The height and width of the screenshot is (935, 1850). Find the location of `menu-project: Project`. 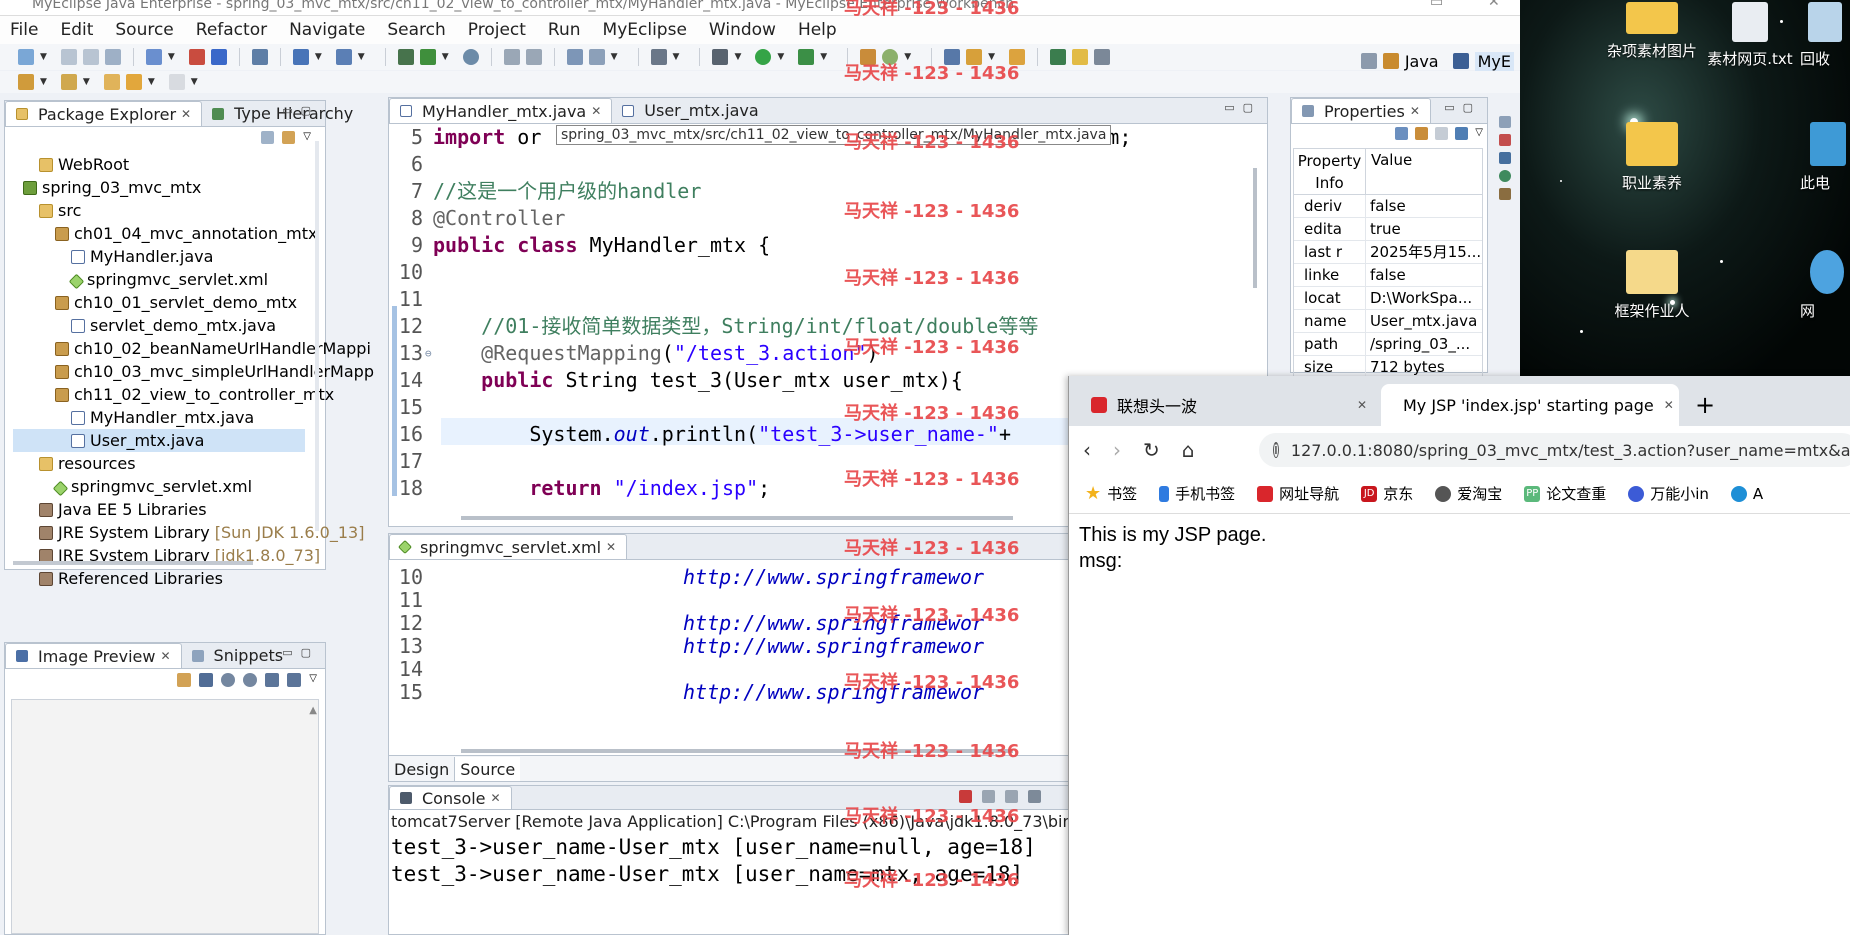

menu-project: Project is located at coordinates (497, 30).